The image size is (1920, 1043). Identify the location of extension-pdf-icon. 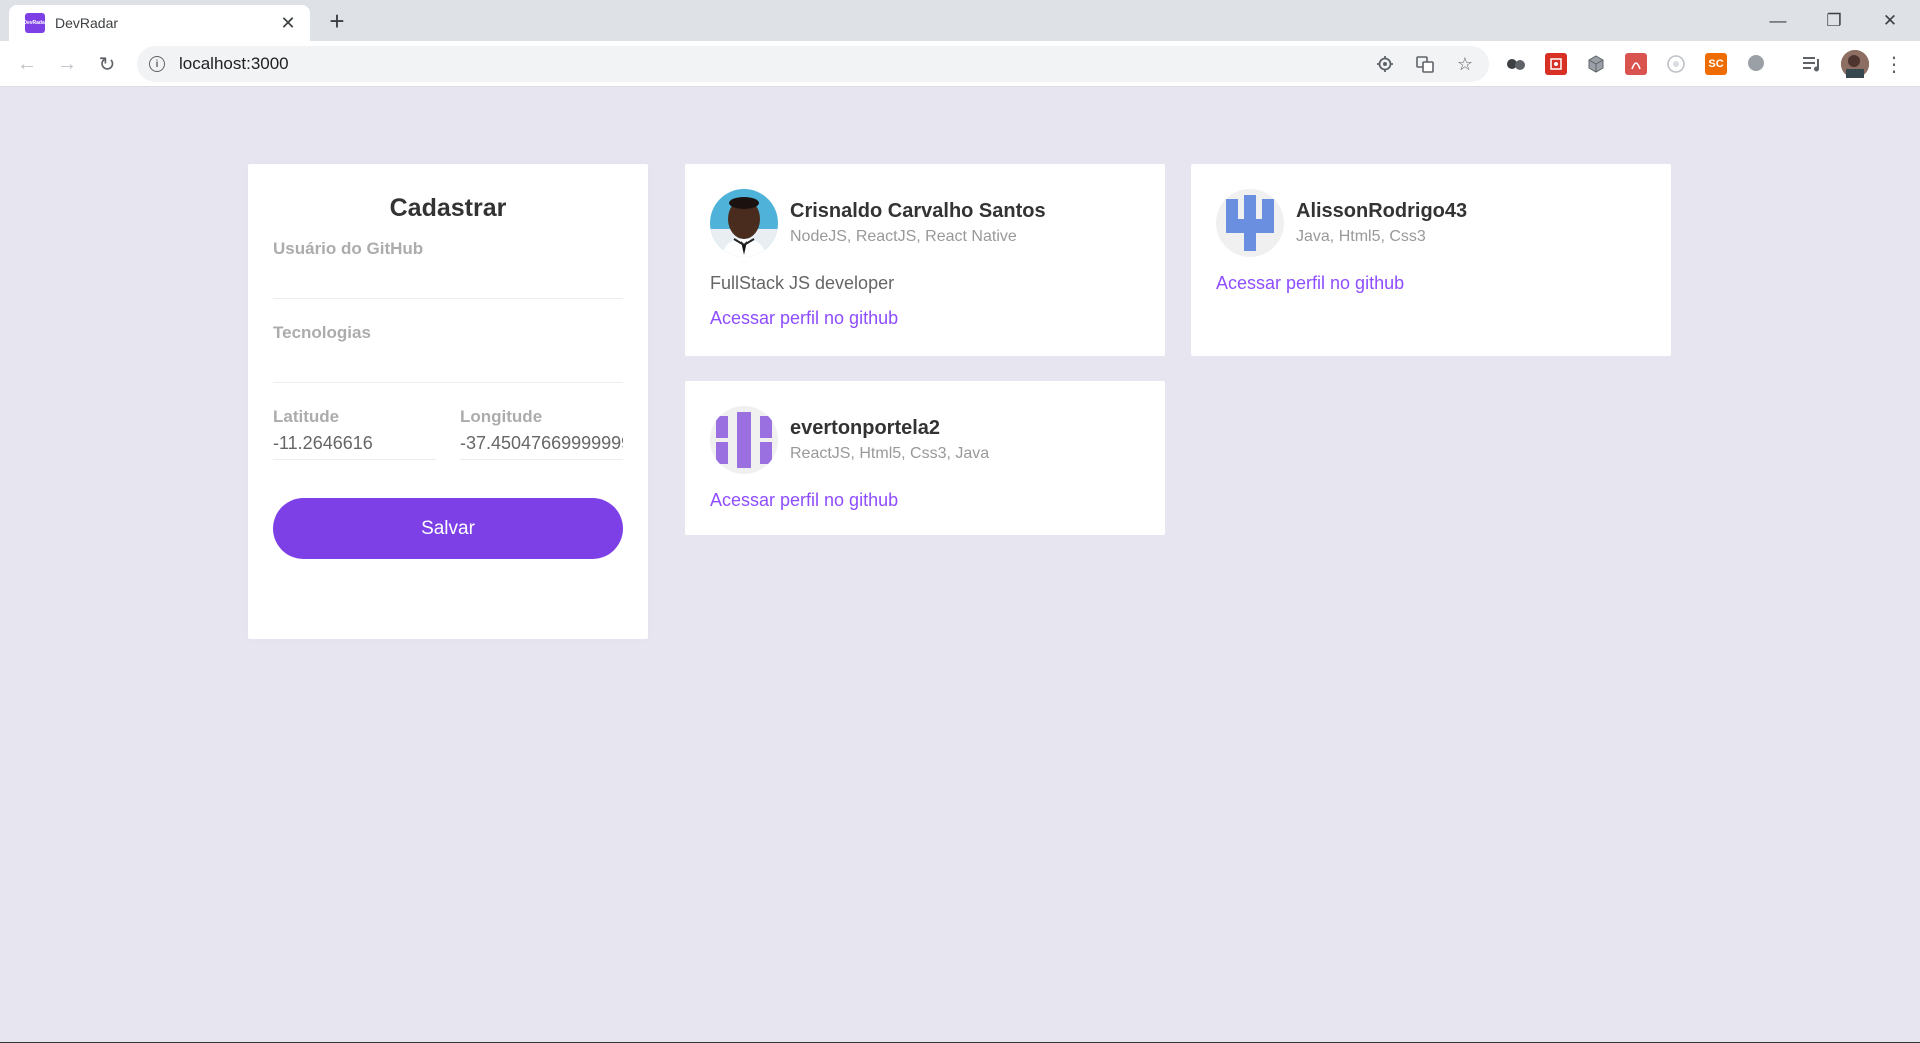
(1636, 64).